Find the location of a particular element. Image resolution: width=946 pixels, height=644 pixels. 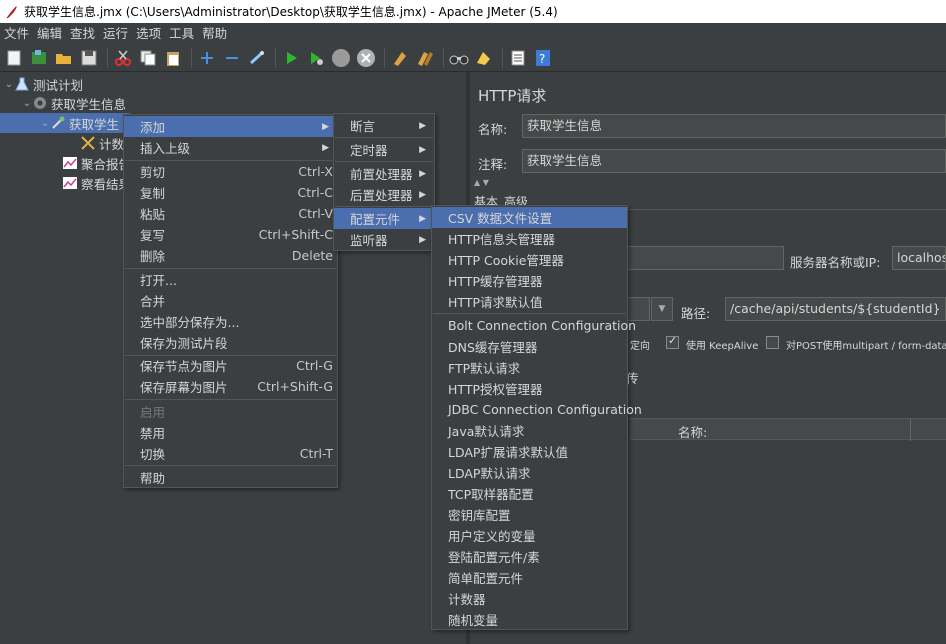

clear-all-icon is located at coordinates (425, 58).